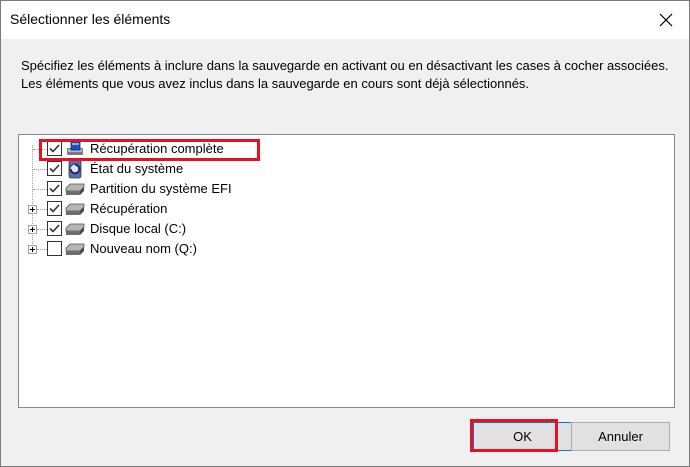 The image size is (690, 467). Describe the element at coordinates (129, 208) in the screenshot. I see `tree-item-label: Récupération` at that location.